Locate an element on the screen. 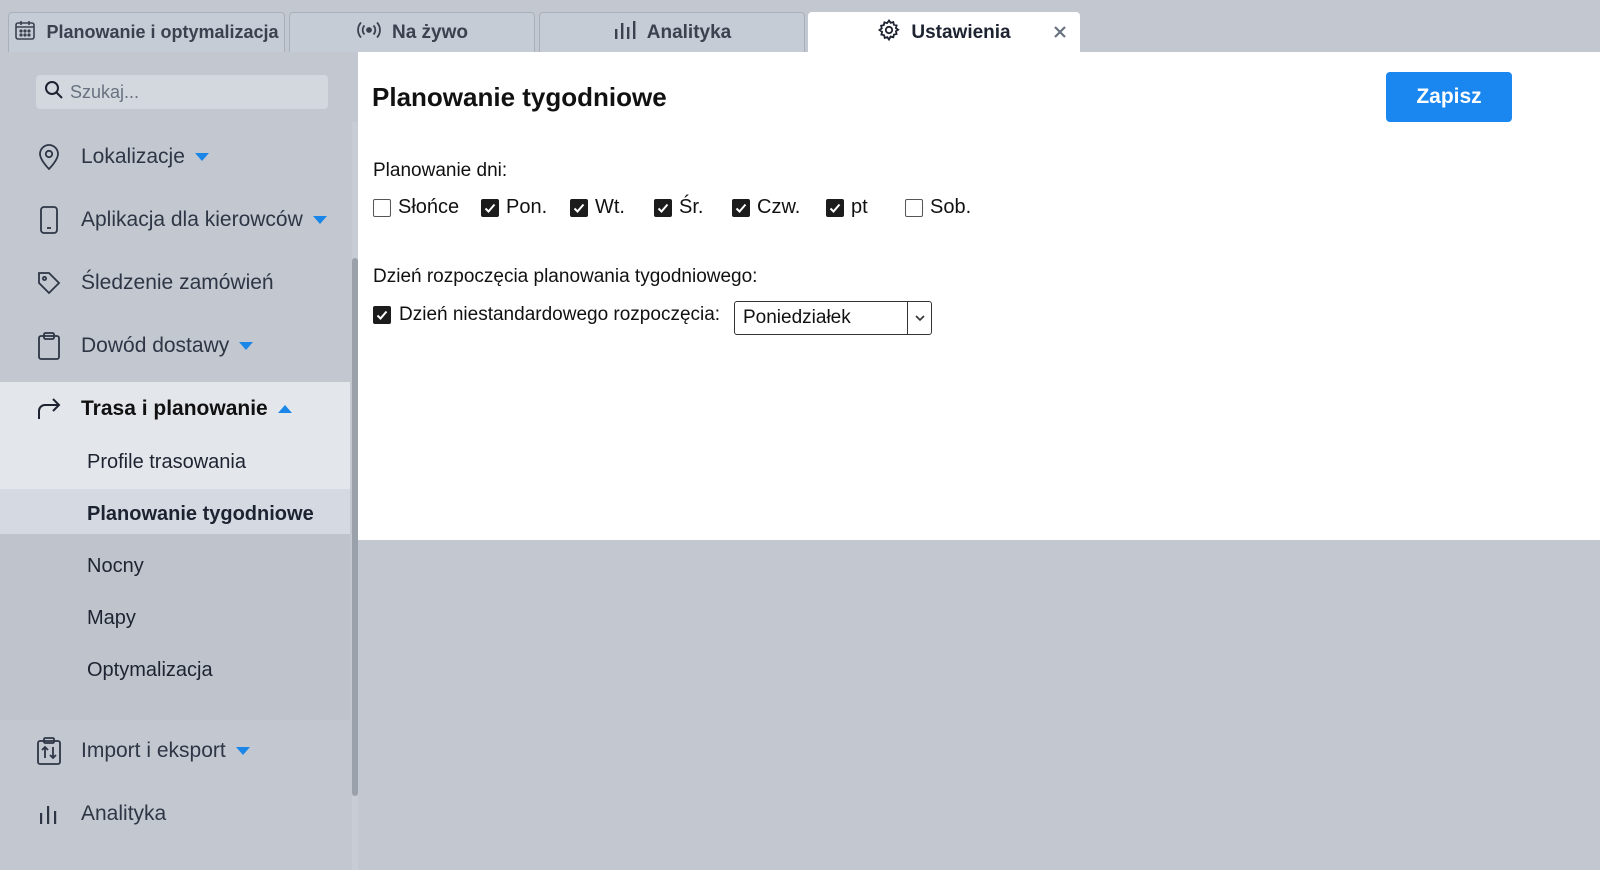  sidebar-subitem-label: Profile trasowania is located at coordinates (166, 461).